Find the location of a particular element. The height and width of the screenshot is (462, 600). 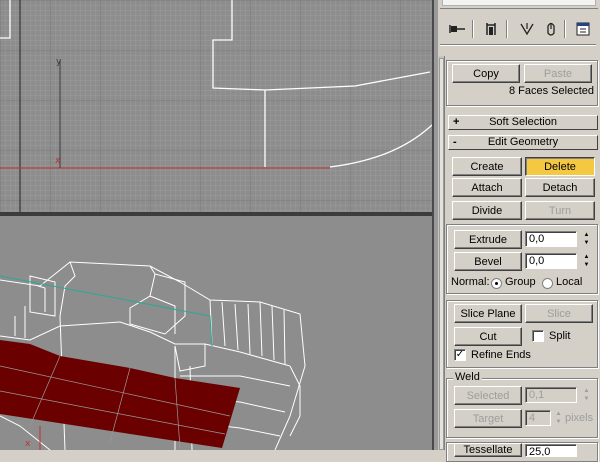

modifier-stack-toolbar is located at coordinates (519, 29).